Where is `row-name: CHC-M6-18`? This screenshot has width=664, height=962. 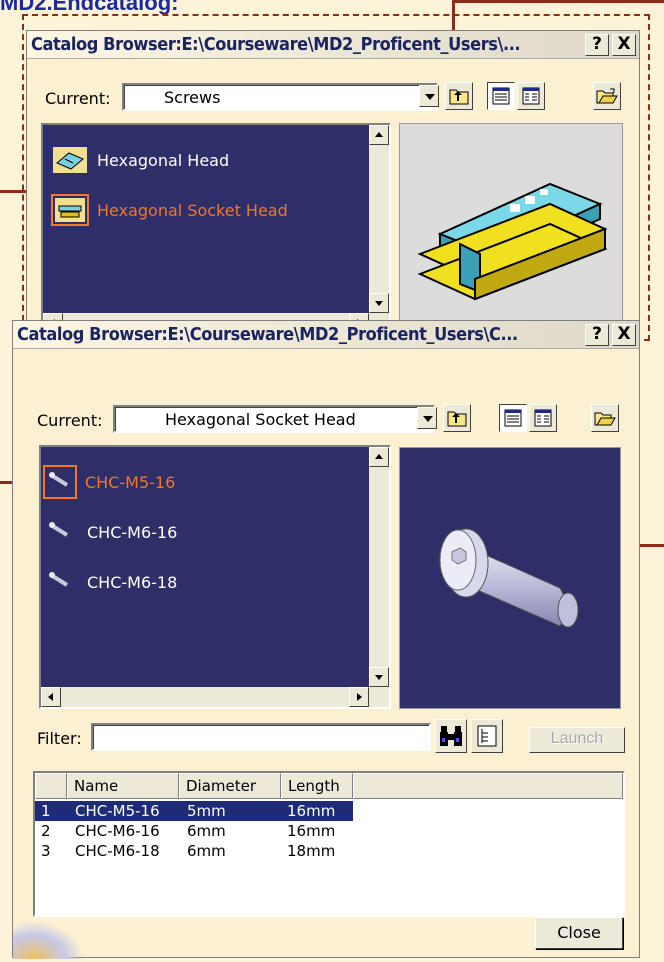 row-name: CHC-M6-18 is located at coordinates (117, 851).